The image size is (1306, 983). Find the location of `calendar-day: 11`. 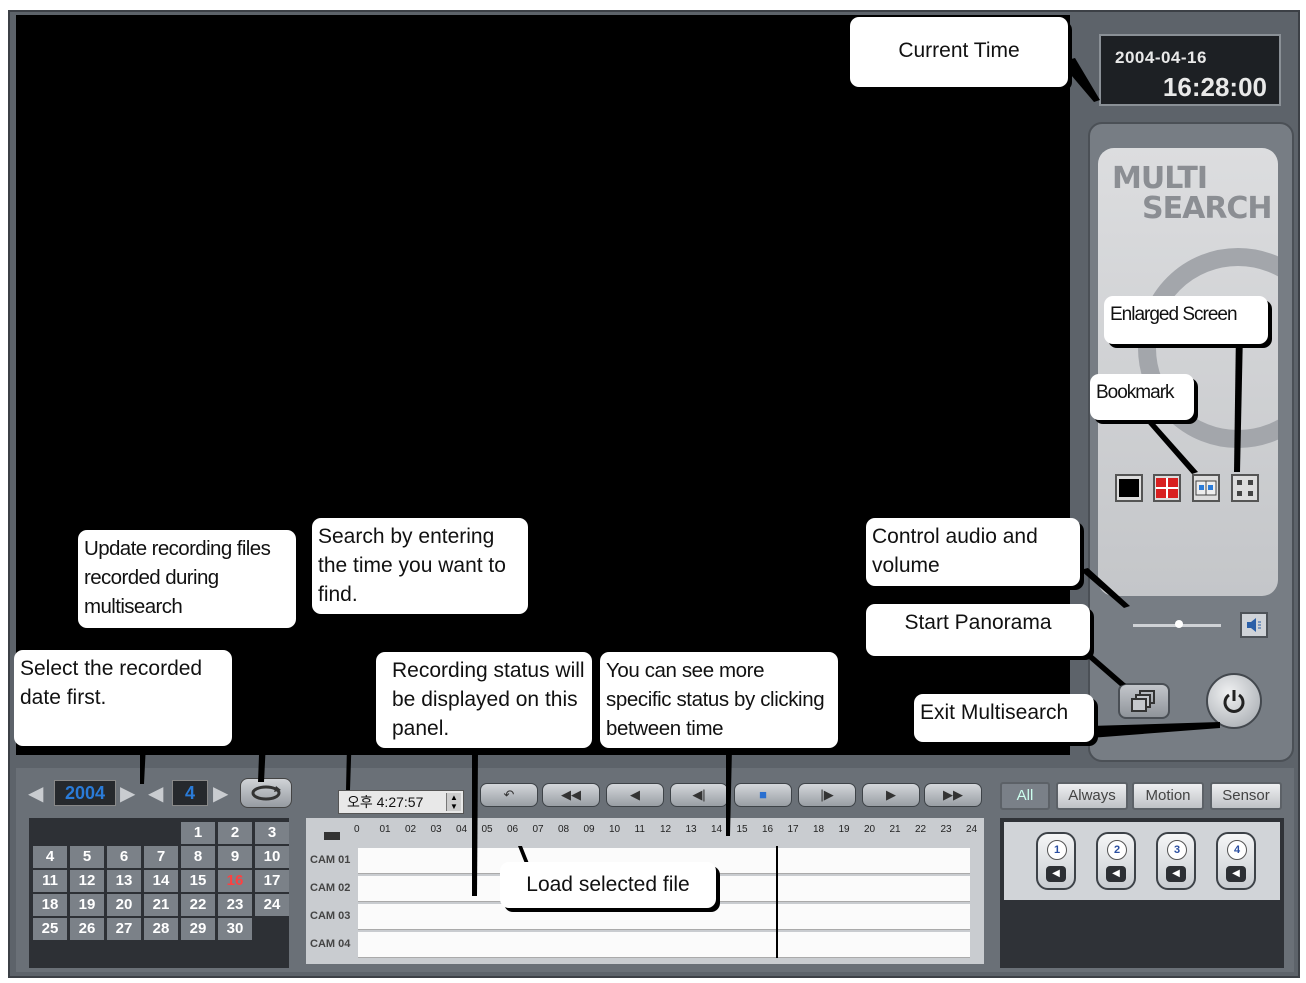

calendar-day: 11 is located at coordinates (50, 881).